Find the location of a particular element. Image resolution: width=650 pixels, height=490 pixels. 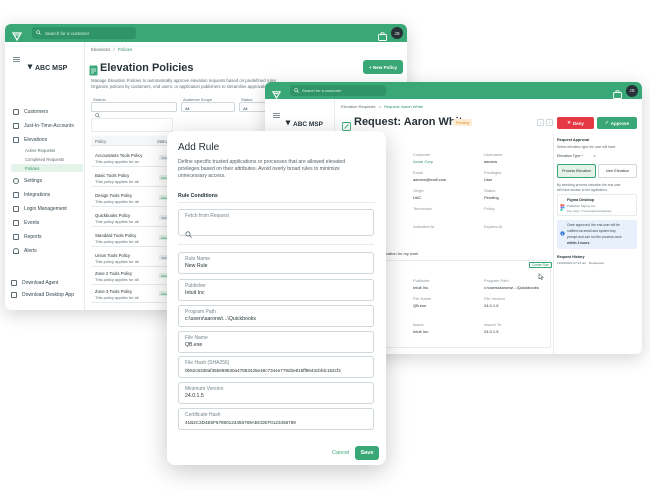

filter-search-input is located at coordinates (134, 110).